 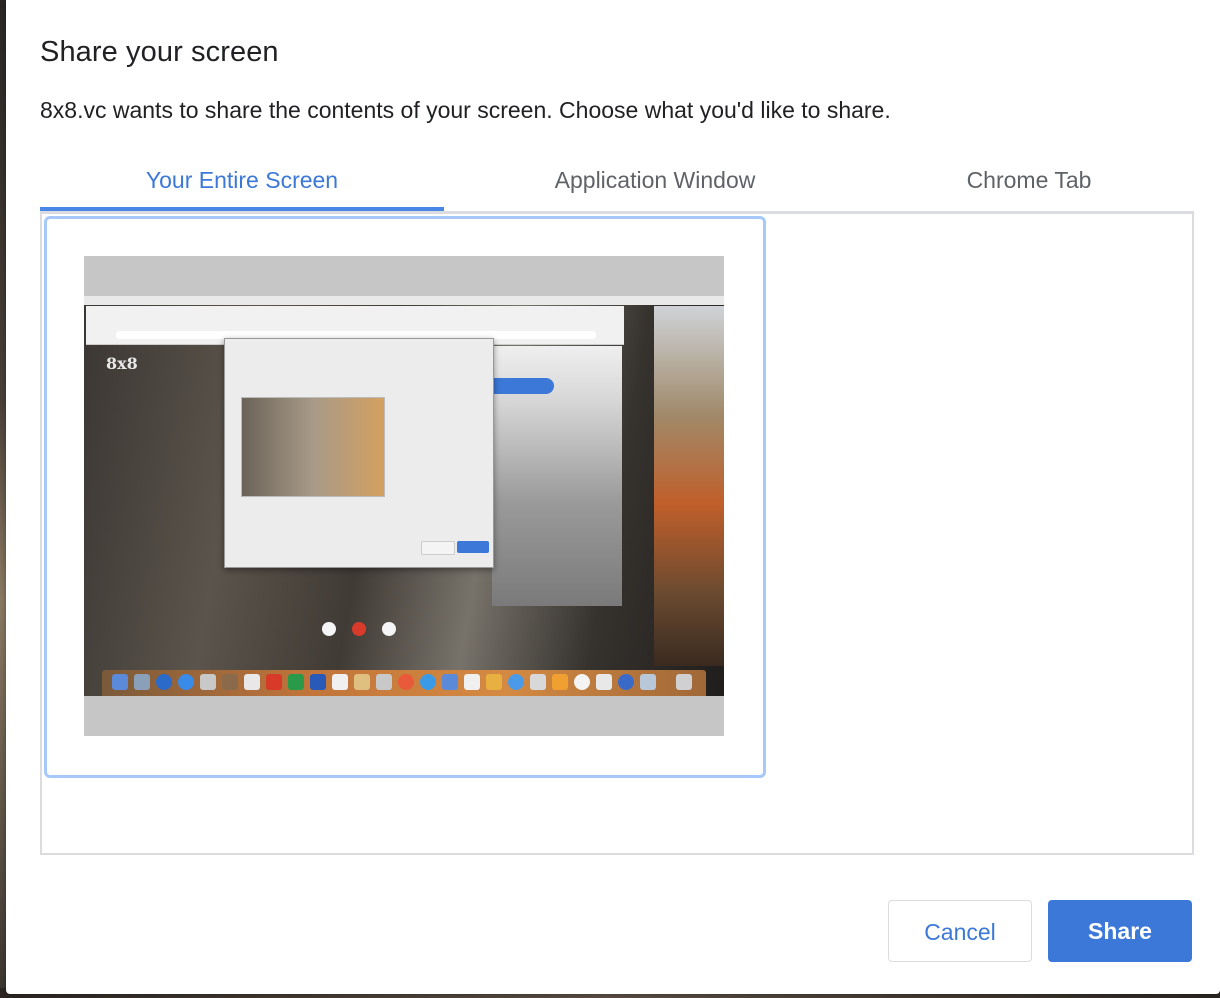 I want to click on tab-application-window: Application Window, so click(x=655, y=186).